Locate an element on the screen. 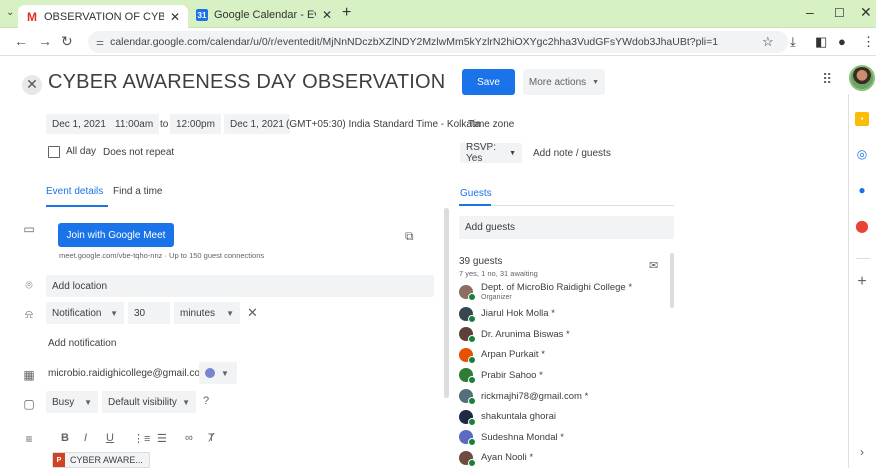 This screenshot has height=468, width=876. tab-label: Google Calendar - Event details is located at coordinates (265, 15).